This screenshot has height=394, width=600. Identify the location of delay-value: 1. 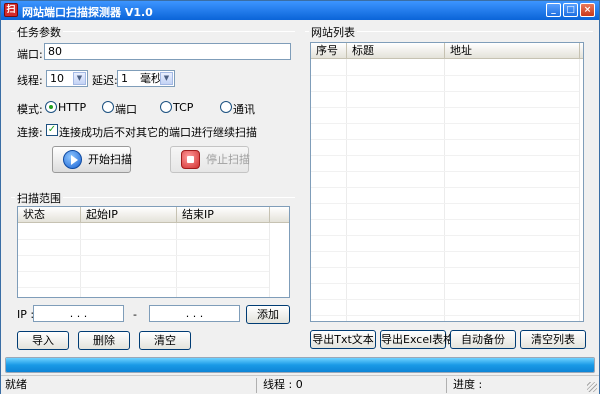
(124, 78).